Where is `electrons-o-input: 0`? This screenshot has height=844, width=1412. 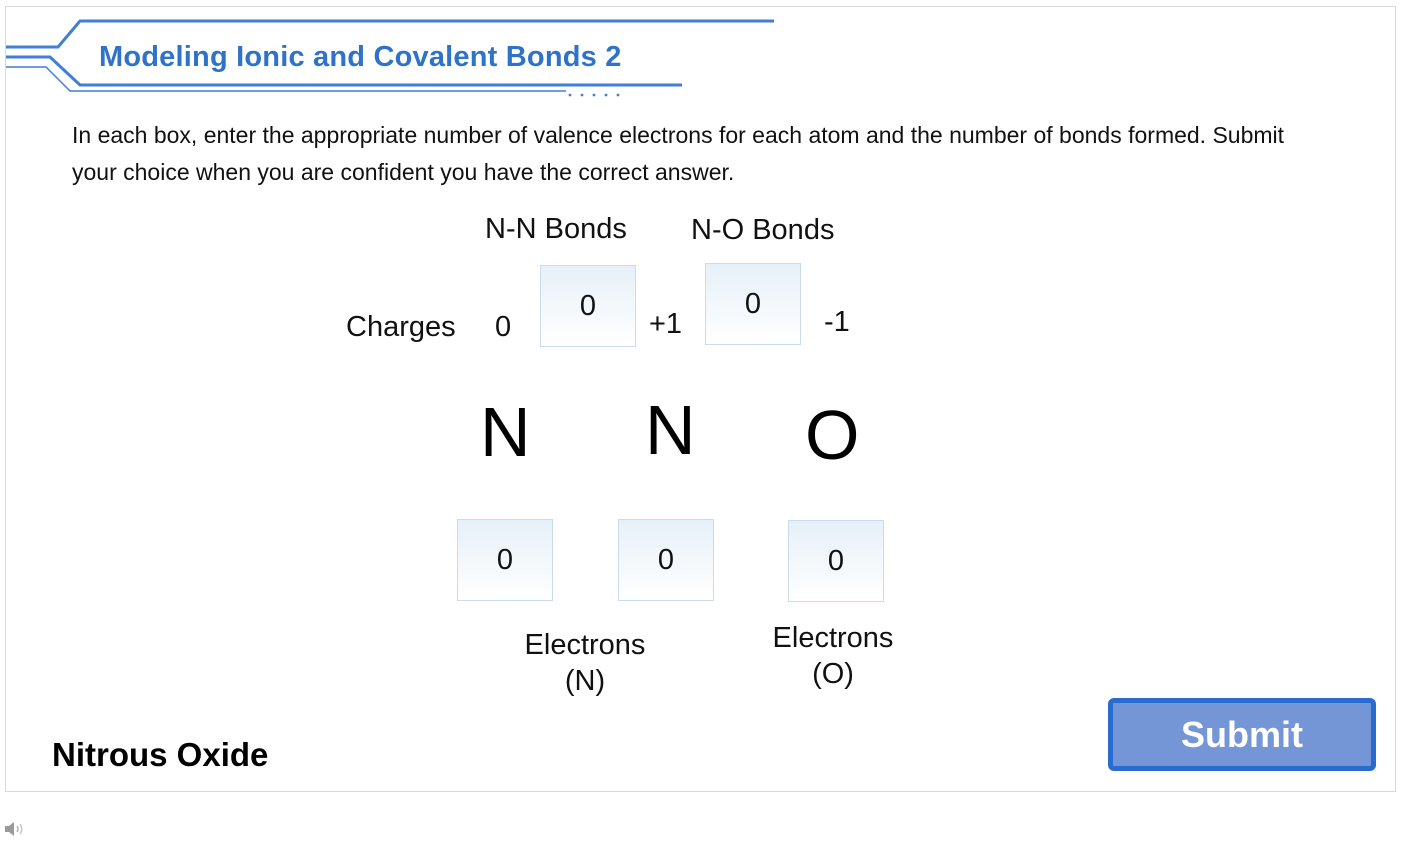
electrons-o-input: 0 is located at coordinates (836, 561).